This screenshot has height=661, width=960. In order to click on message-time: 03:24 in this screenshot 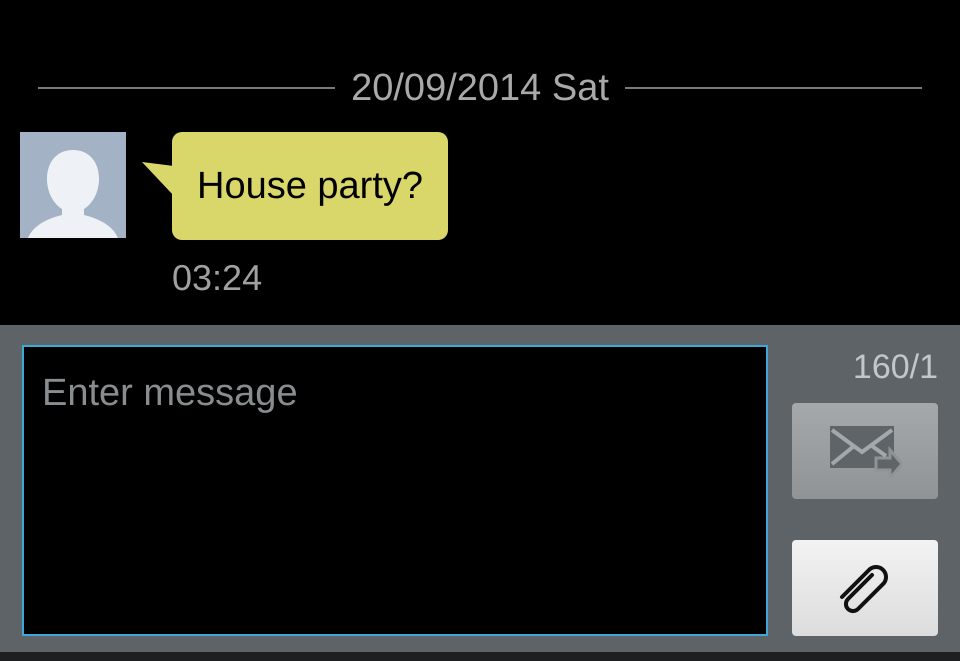, I will do `click(217, 278)`.